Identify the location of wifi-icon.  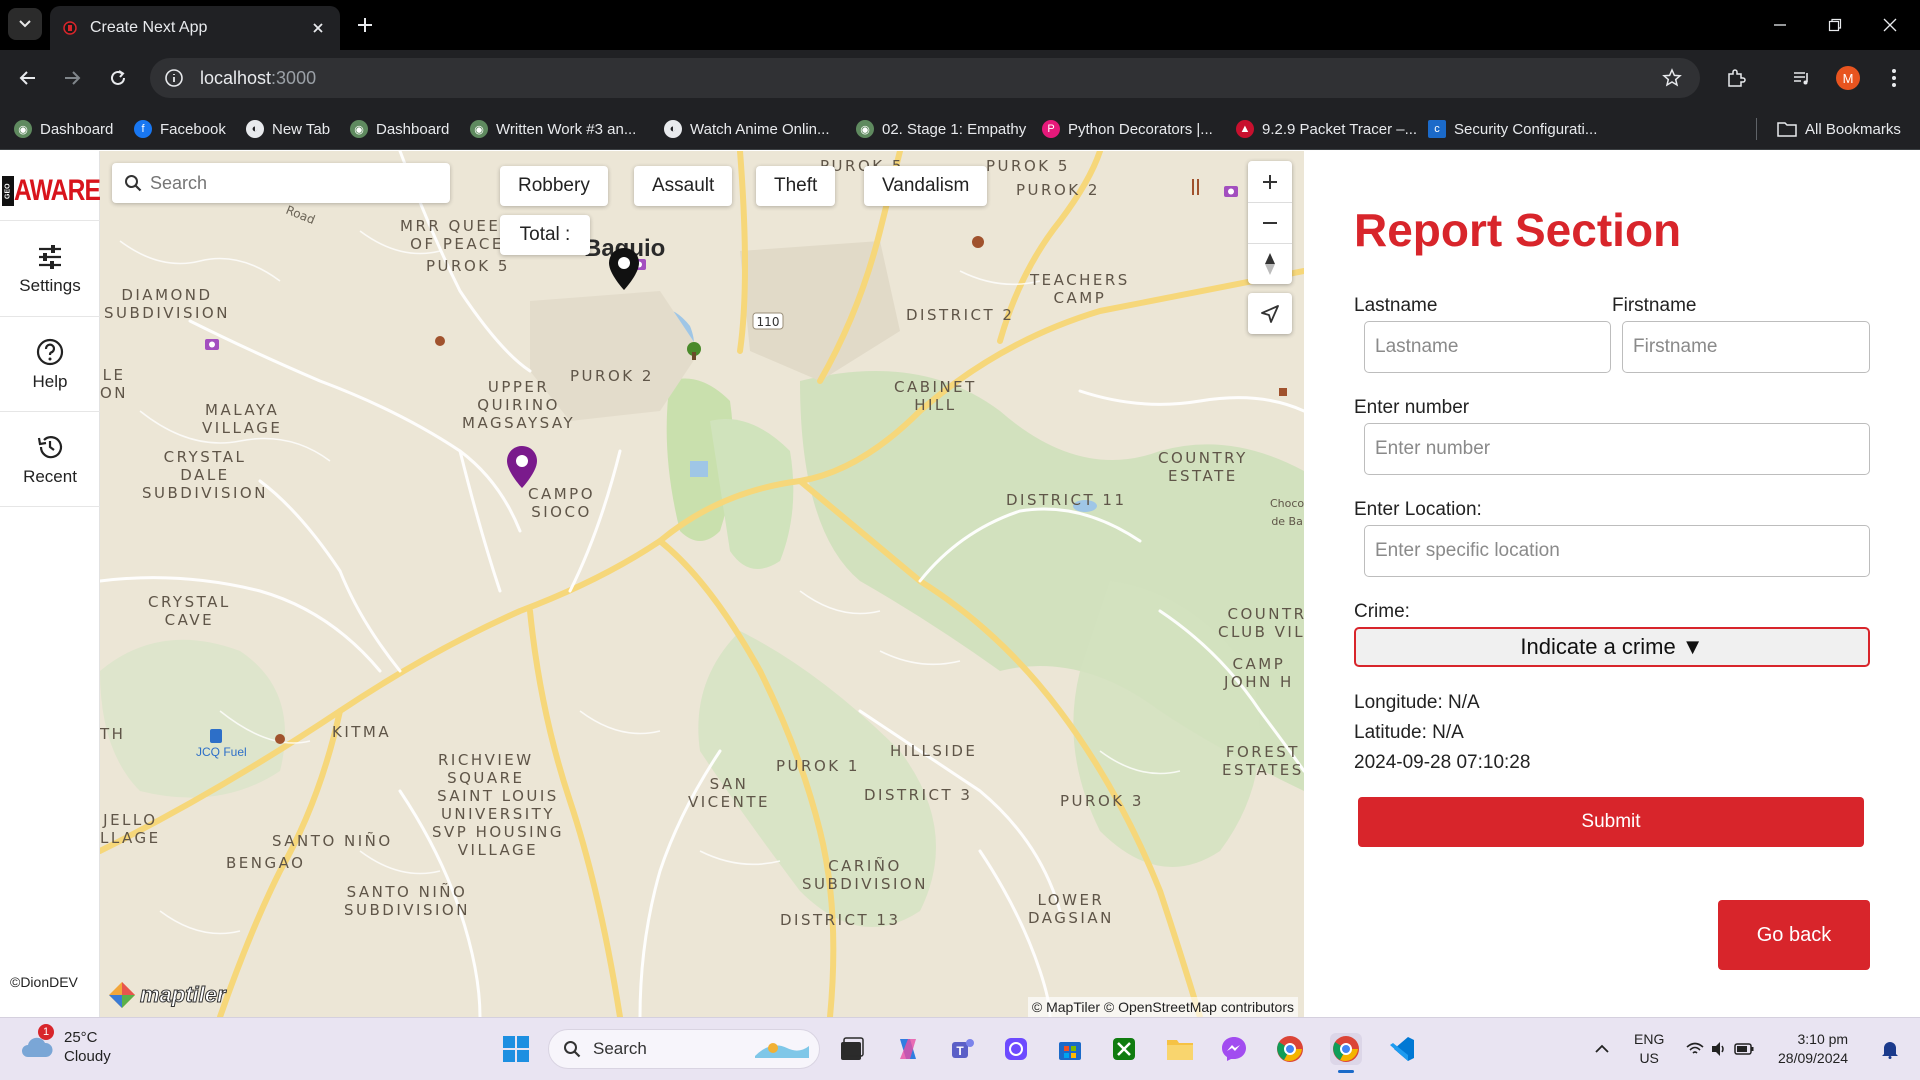
(1695, 1048).